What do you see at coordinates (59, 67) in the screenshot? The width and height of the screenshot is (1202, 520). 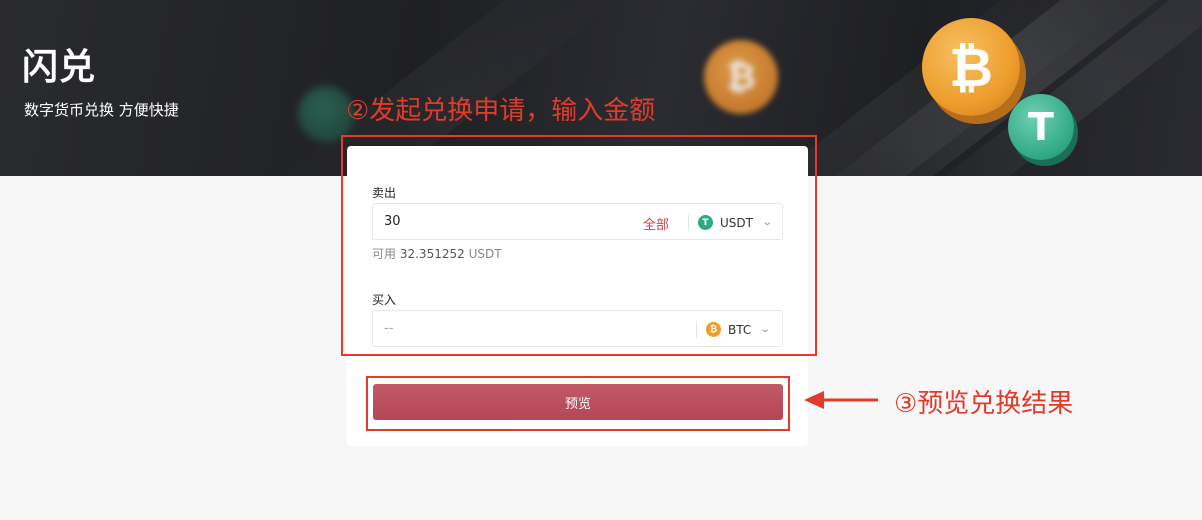 I see `page-title: 闪兑` at bounding box center [59, 67].